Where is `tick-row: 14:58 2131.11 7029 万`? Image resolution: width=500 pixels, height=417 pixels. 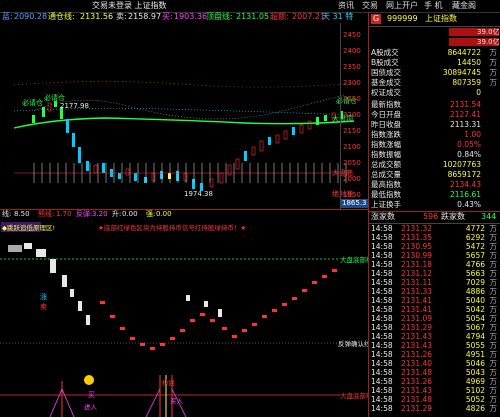 tick-row: 14:58 2131.11 7029 万 is located at coordinates (434, 282).